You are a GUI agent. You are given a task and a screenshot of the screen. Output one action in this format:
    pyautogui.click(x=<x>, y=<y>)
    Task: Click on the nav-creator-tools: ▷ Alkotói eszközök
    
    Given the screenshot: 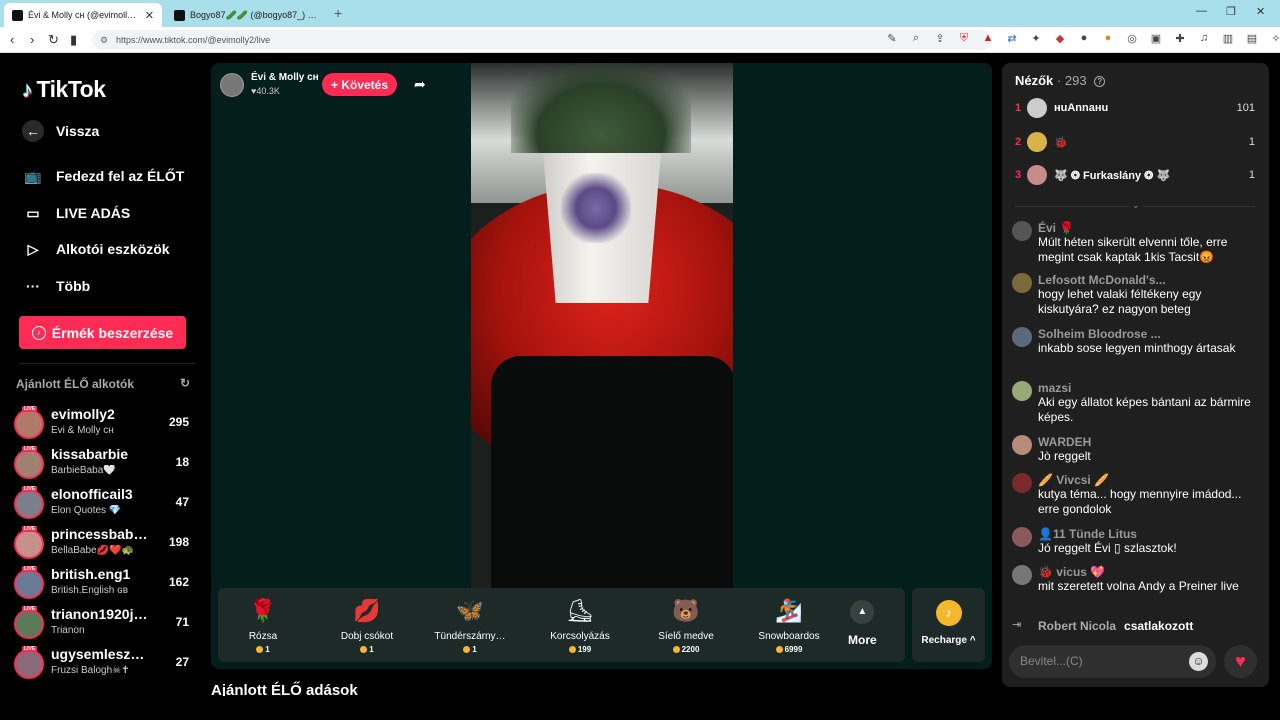 What is the action you would take?
    pyautogui.click(x=96, y=249)
    